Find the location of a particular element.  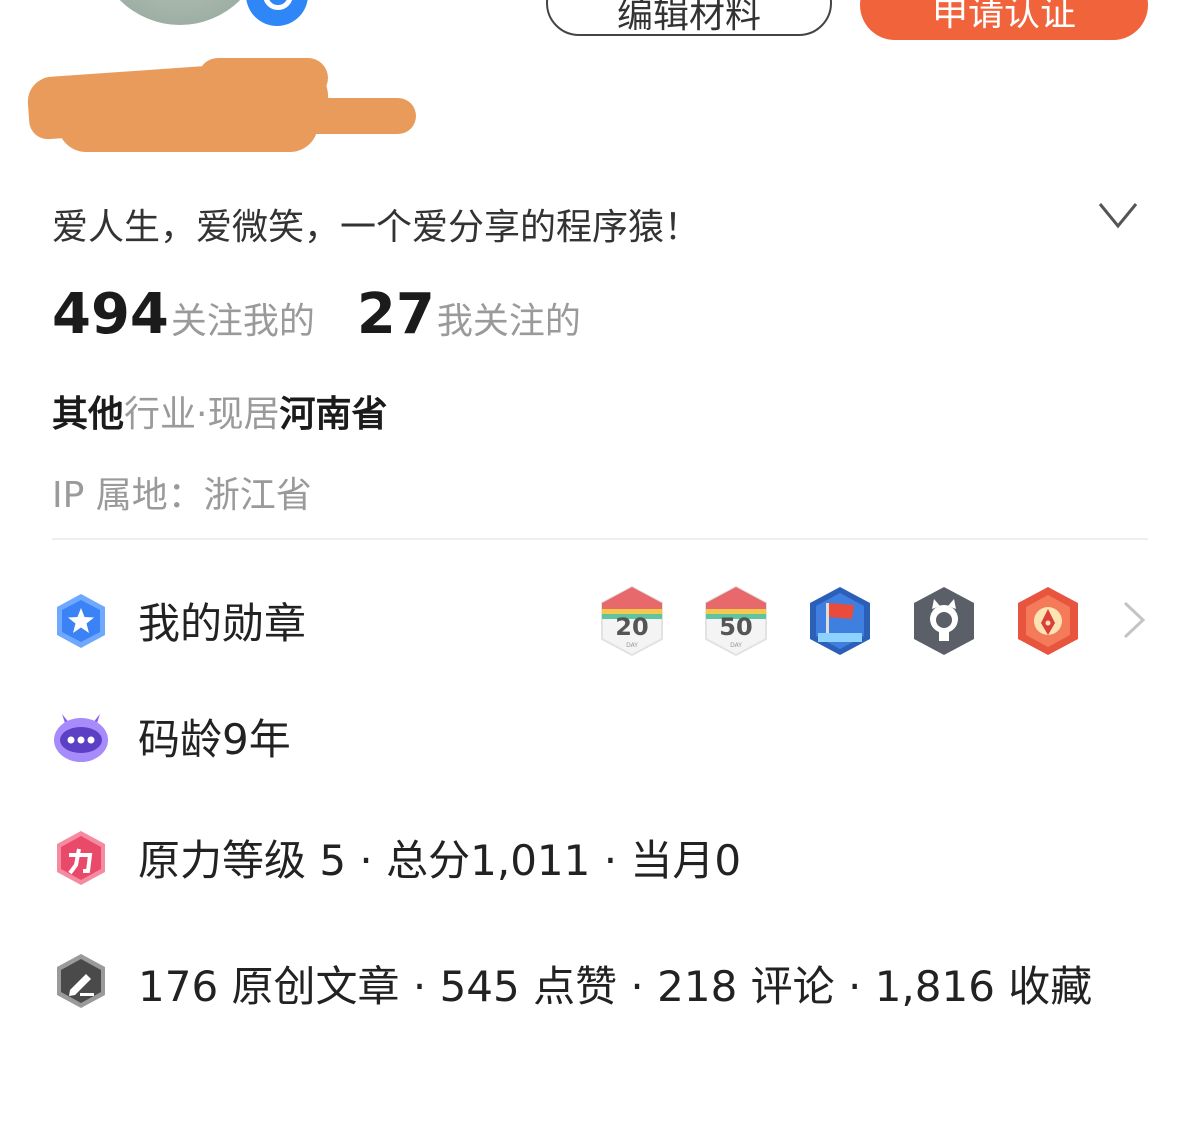

pen-medal-icon is located at coordinates (1048, 621).